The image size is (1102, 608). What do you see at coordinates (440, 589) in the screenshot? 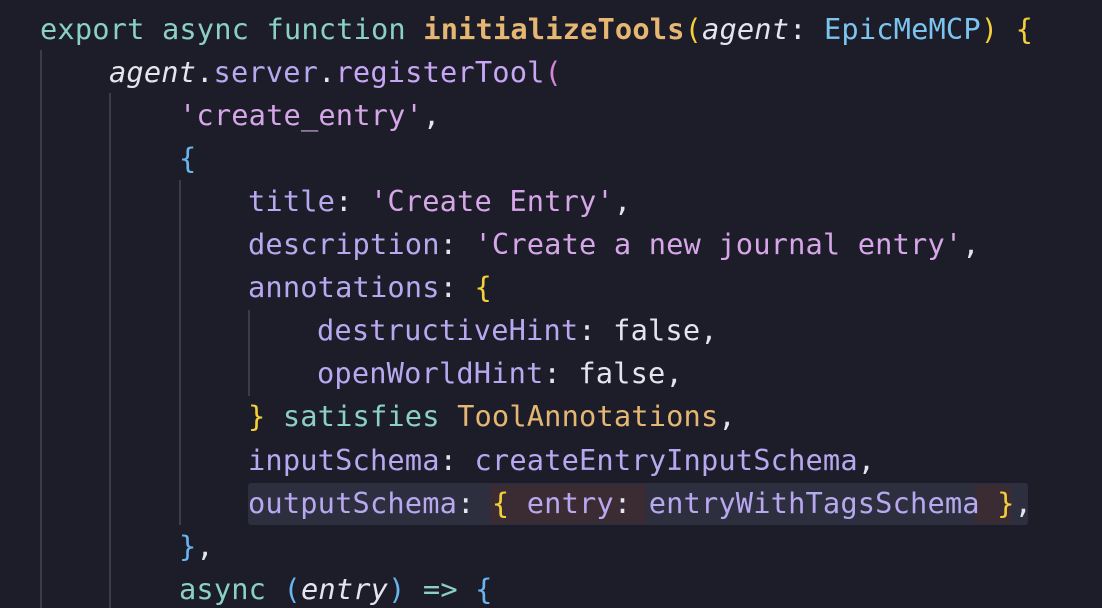
I see `arrow-operator: =>` at bounding box center [440, 589].